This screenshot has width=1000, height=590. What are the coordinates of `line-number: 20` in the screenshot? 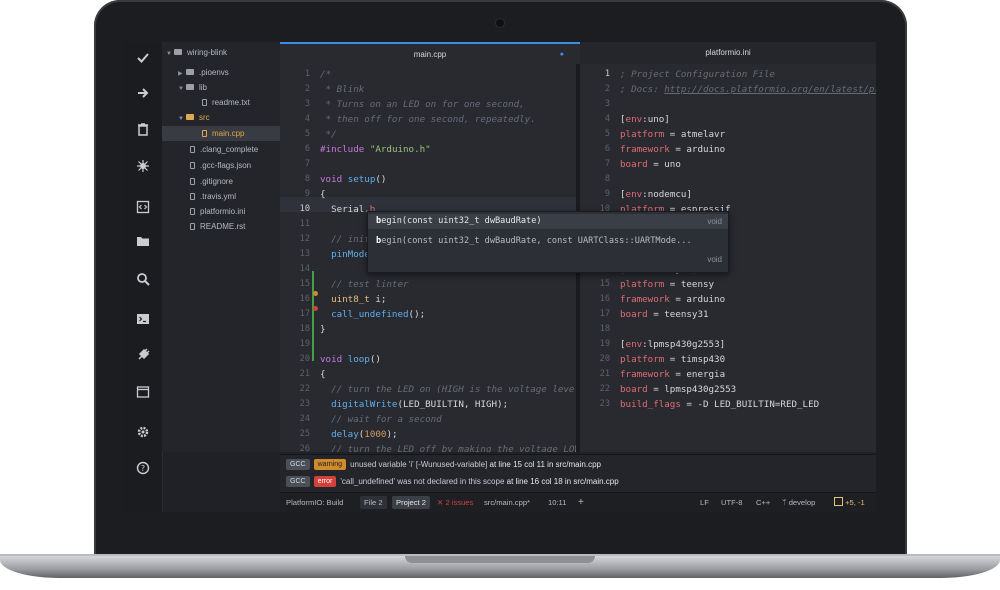 It's located at (604, 359).